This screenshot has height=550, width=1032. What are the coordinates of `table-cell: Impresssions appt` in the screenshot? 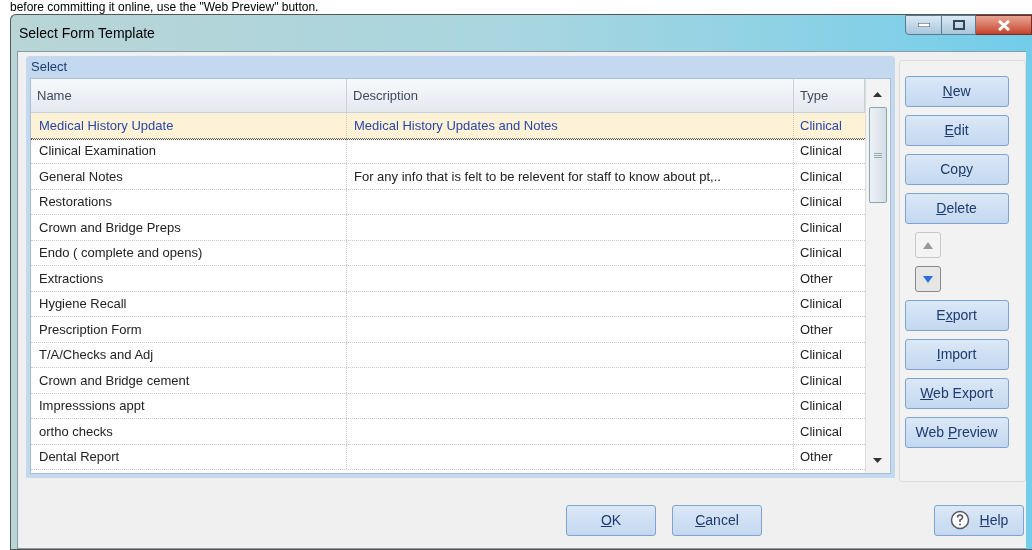 It's located at (189, 405).